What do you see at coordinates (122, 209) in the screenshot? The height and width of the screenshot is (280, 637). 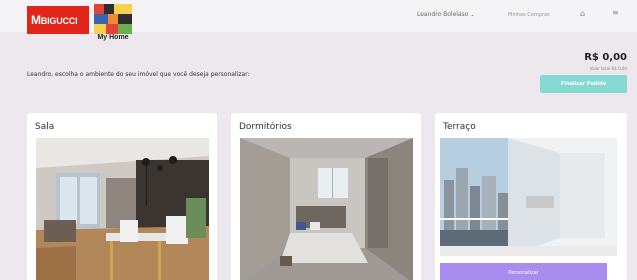 I see `room-photo-sala` at bounding box center [122, 209].